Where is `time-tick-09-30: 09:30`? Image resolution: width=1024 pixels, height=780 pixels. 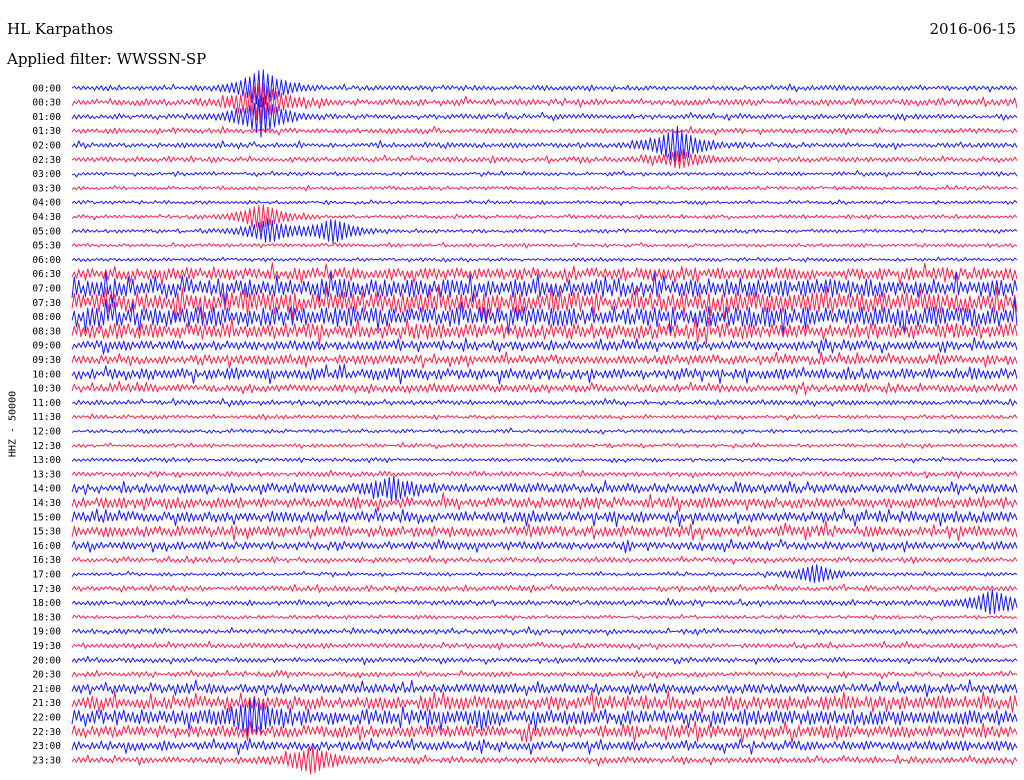
time-tick-09-30: 09:30 is located at coordinates (46, 360).